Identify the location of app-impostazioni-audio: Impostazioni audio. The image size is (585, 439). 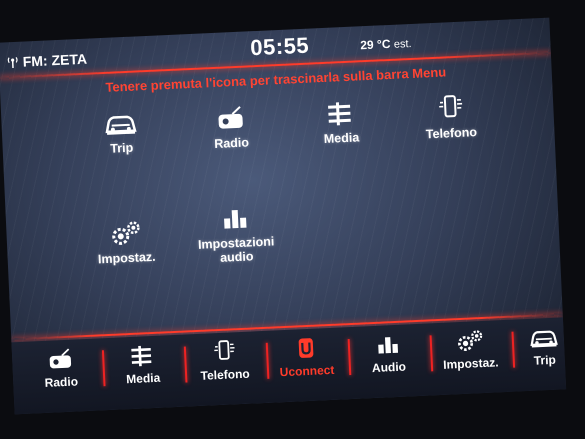
(235, 234).